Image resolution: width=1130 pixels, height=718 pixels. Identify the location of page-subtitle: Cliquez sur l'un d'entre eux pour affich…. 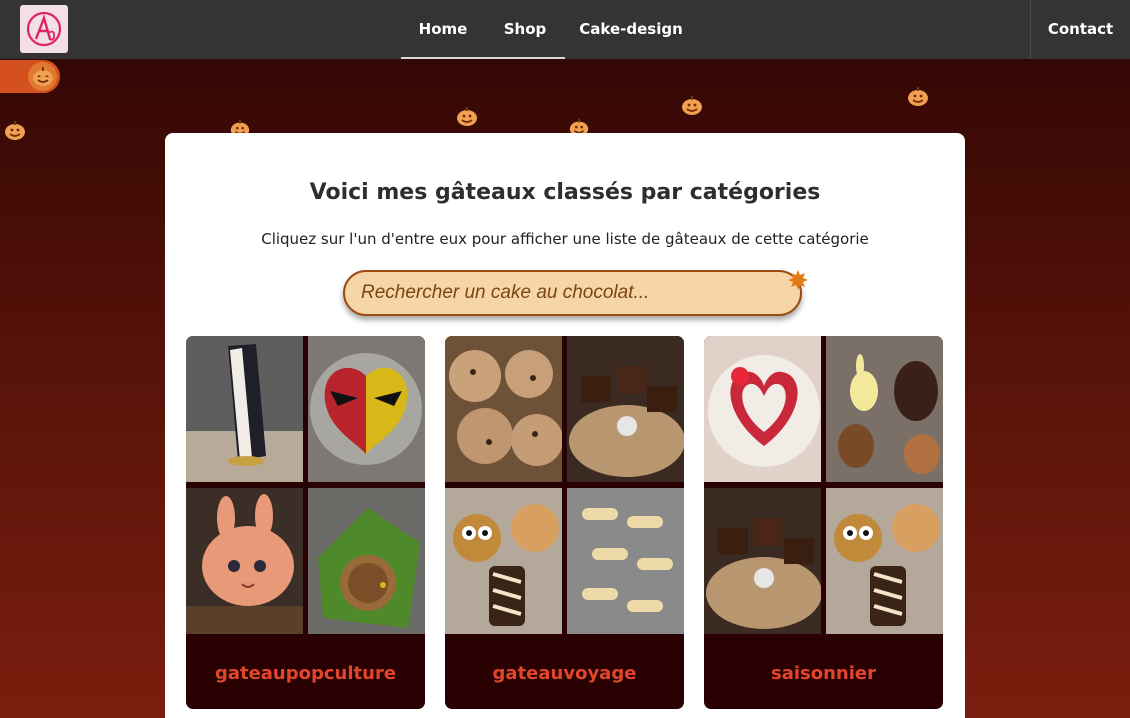
(565, 239).